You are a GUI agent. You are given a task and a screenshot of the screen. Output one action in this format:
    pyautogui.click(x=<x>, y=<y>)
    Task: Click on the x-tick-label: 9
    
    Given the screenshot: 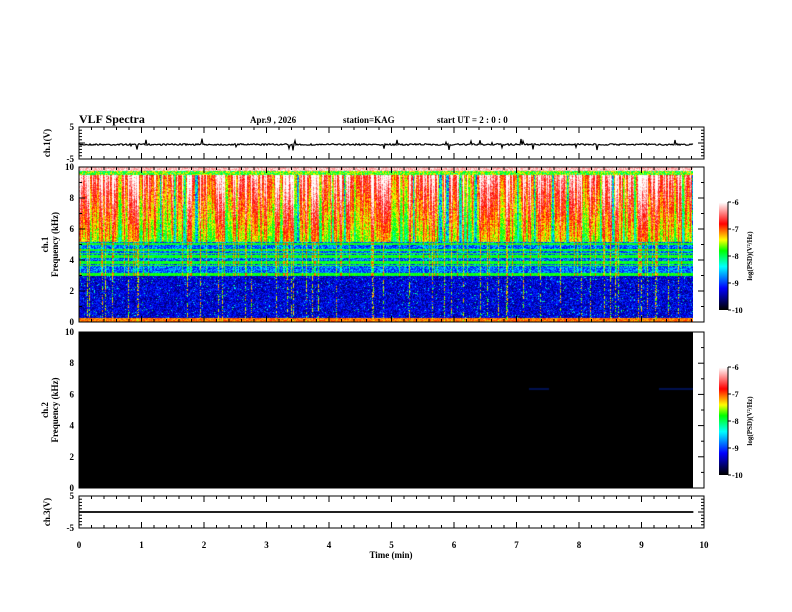 What is the action you would take?
    pyautogui.click(x=641, y=545)
    